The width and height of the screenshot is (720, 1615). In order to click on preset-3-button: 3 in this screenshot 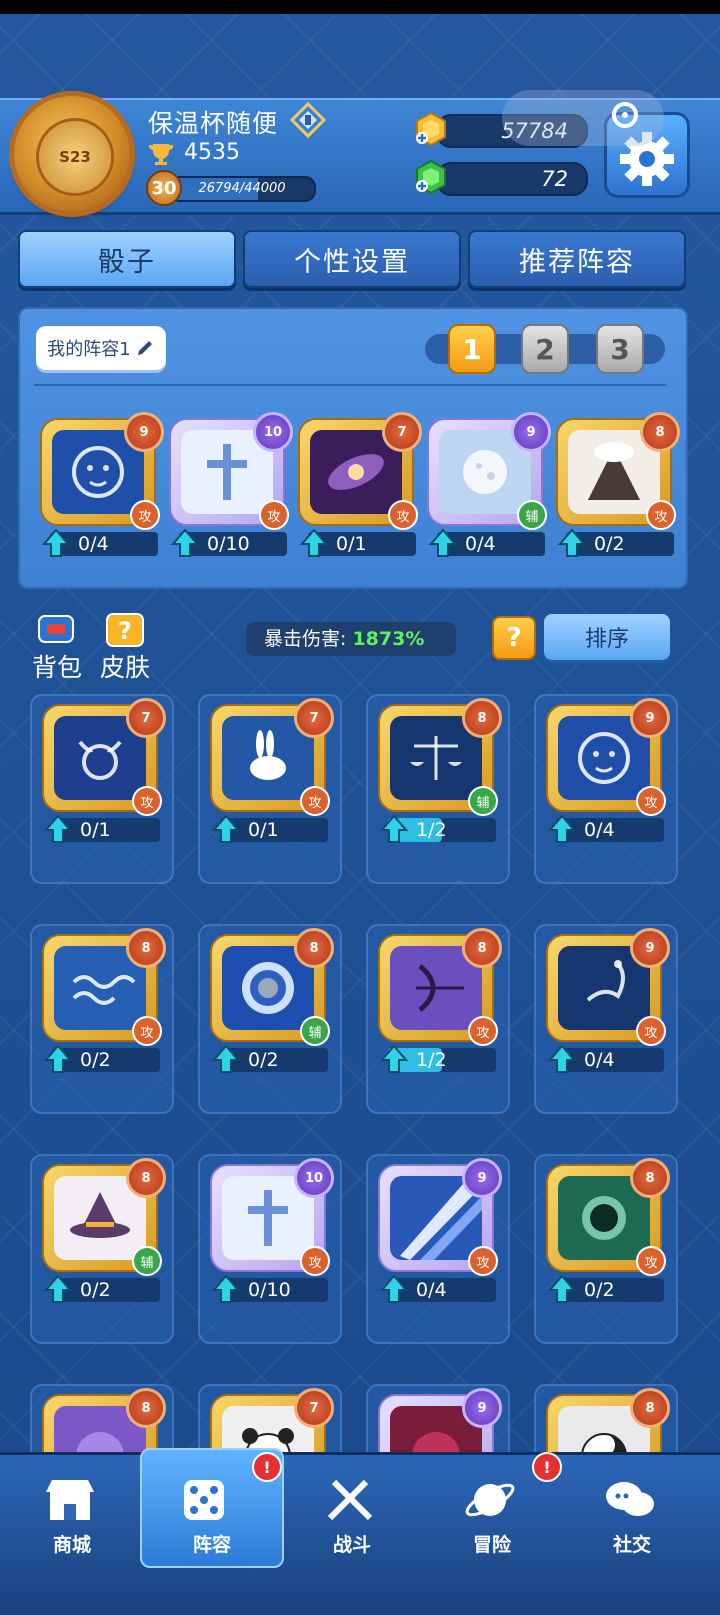, I will do `click(620, 349)`.